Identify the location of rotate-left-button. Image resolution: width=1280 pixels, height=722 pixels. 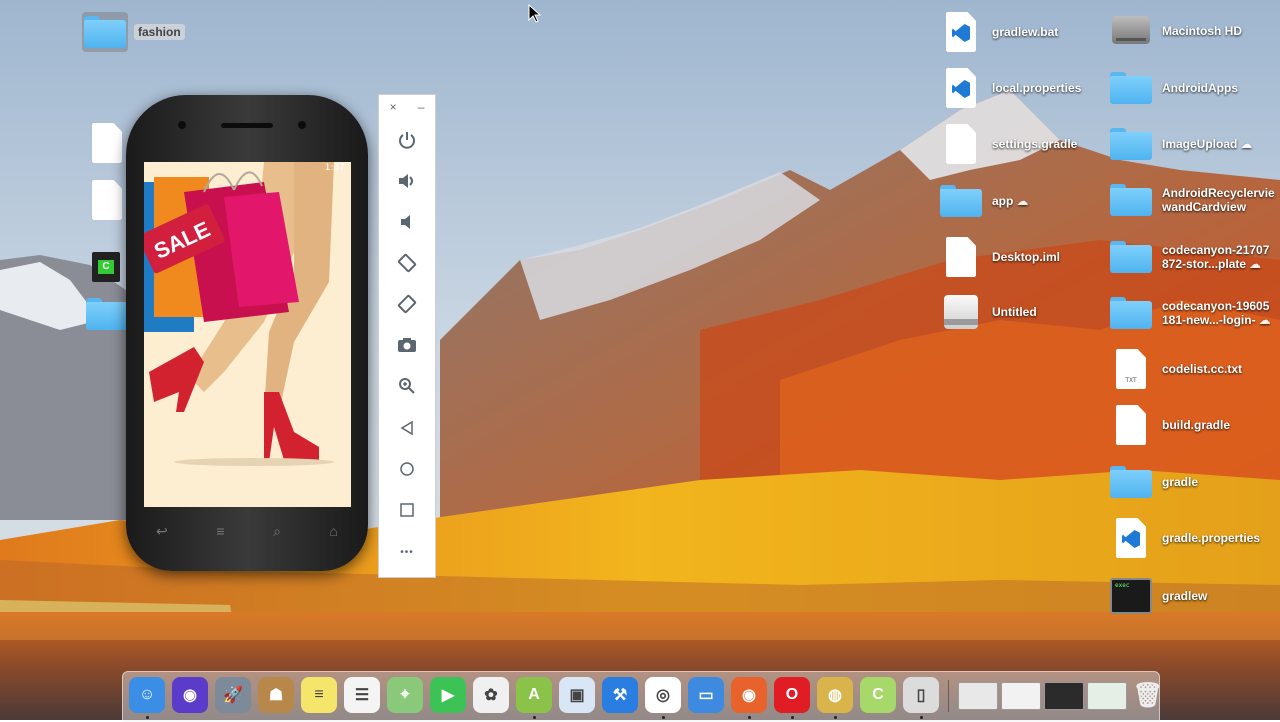
(407, 263).